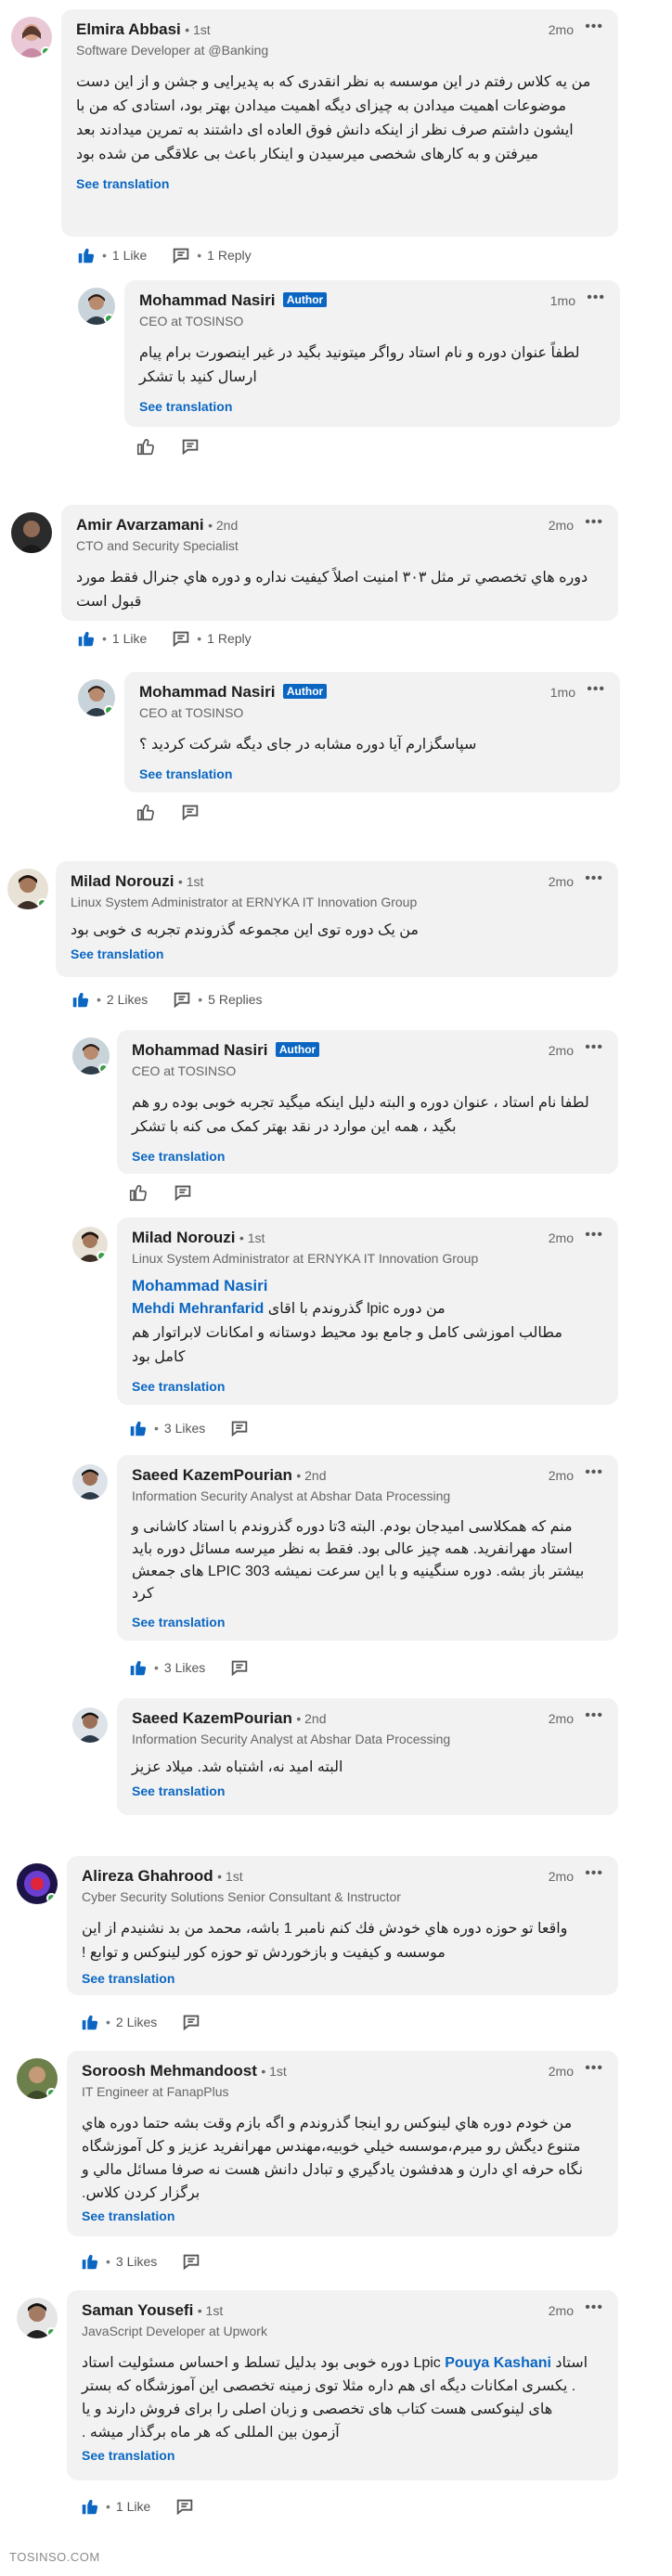 The width and height of the screenshot is (672, 2576). What do you see at coordinates (561, 30) in the screenshot?
I see `comment-time: 2mo` at bounding box center [561, 30].